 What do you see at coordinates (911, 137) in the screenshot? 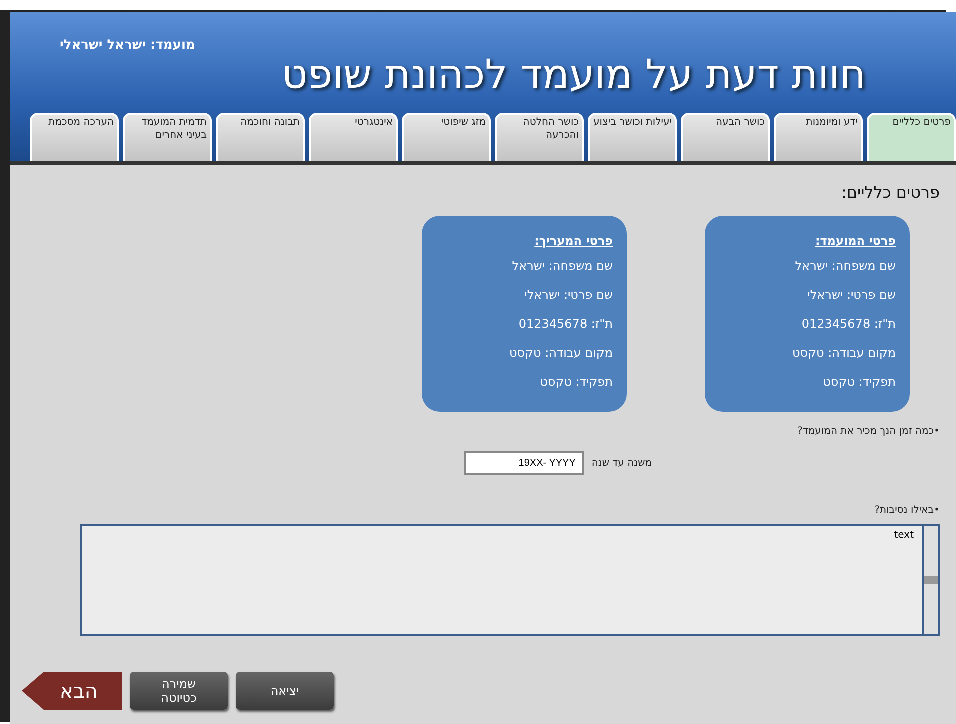
I see `tab: פרטים כלליים` at bounding box center [911, 137].